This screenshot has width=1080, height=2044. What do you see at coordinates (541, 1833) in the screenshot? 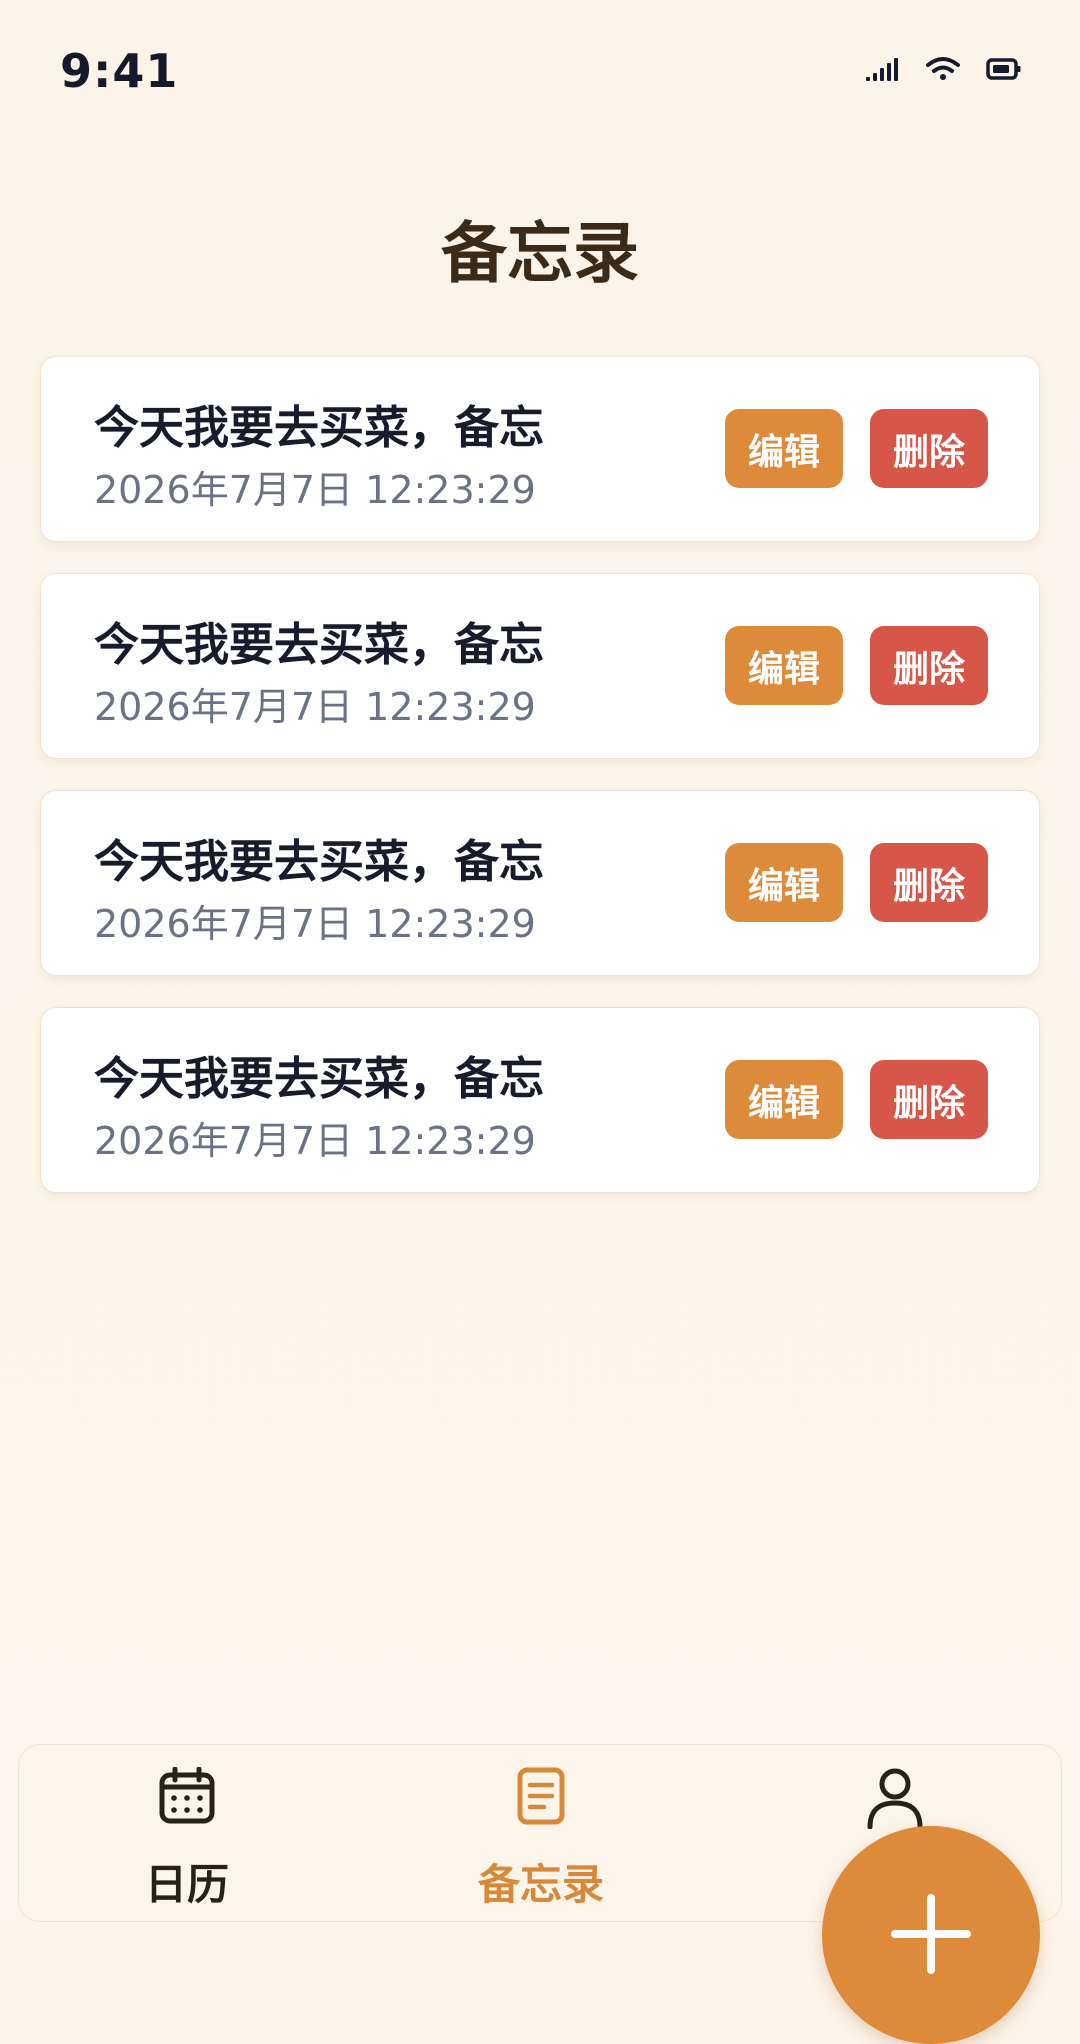
I see `tab-memo: 备忘录` at bounding box center [541, 1833].